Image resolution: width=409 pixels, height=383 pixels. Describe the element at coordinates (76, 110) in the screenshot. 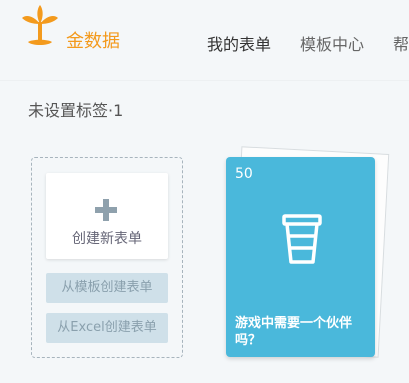

I see `tag-group-title: 未设置标签·1` at that location.